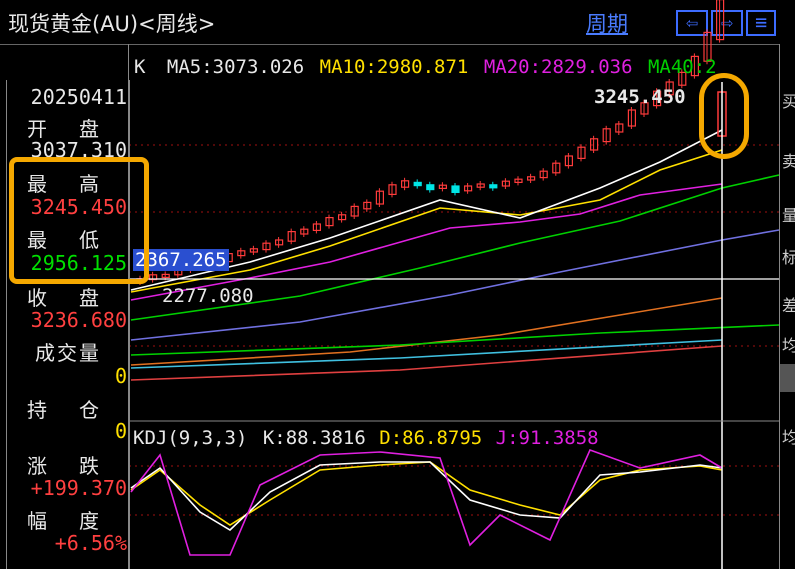 The image size is (795, 569). Describe the element at coordinates (235, 67) in the screenshot. I see `legend-ma5: MA5:3073.026` at that location.